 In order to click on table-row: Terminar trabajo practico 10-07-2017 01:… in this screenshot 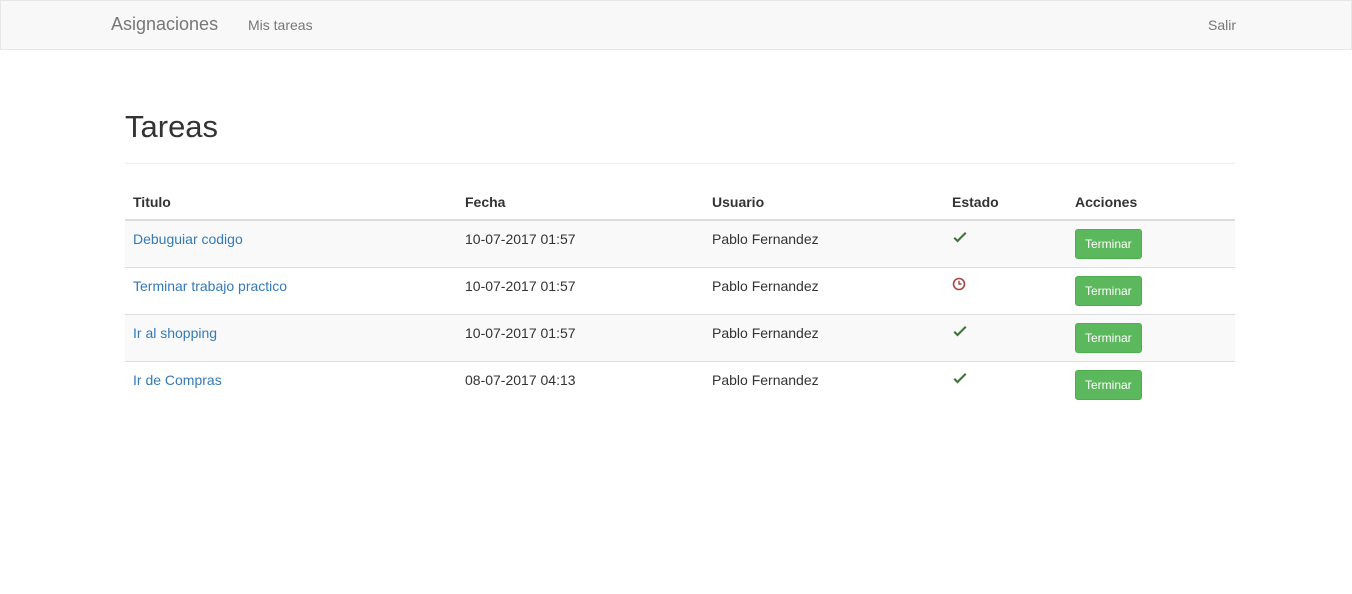, I will do `click(680, 291)`.